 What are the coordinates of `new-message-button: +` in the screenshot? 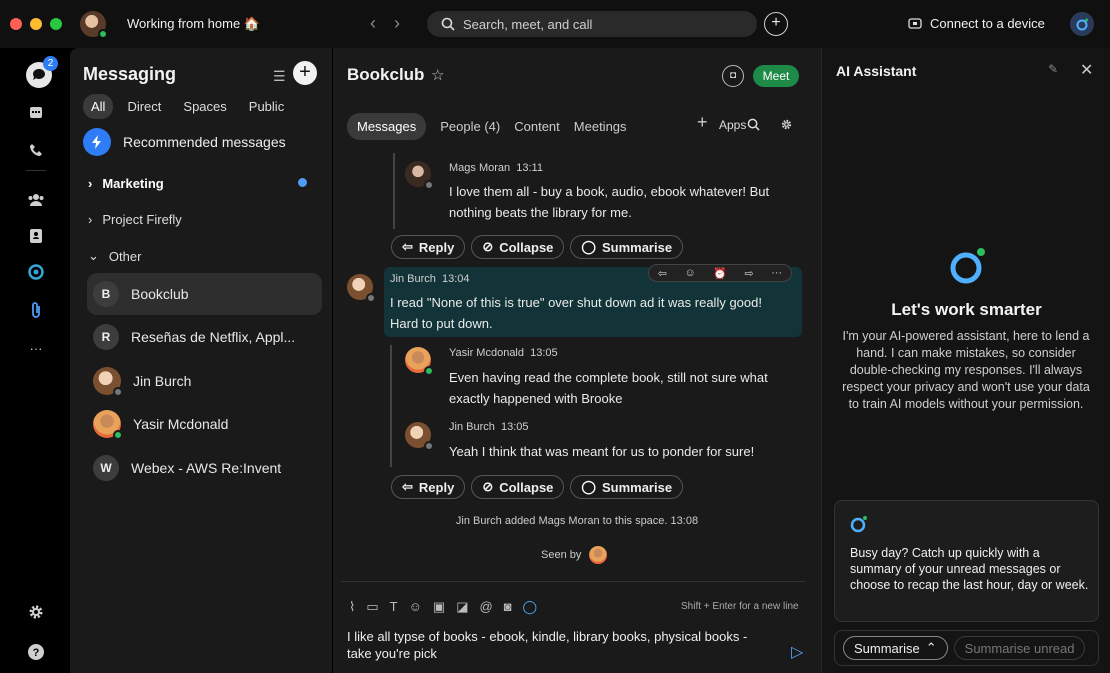 It's located at (305, 73).